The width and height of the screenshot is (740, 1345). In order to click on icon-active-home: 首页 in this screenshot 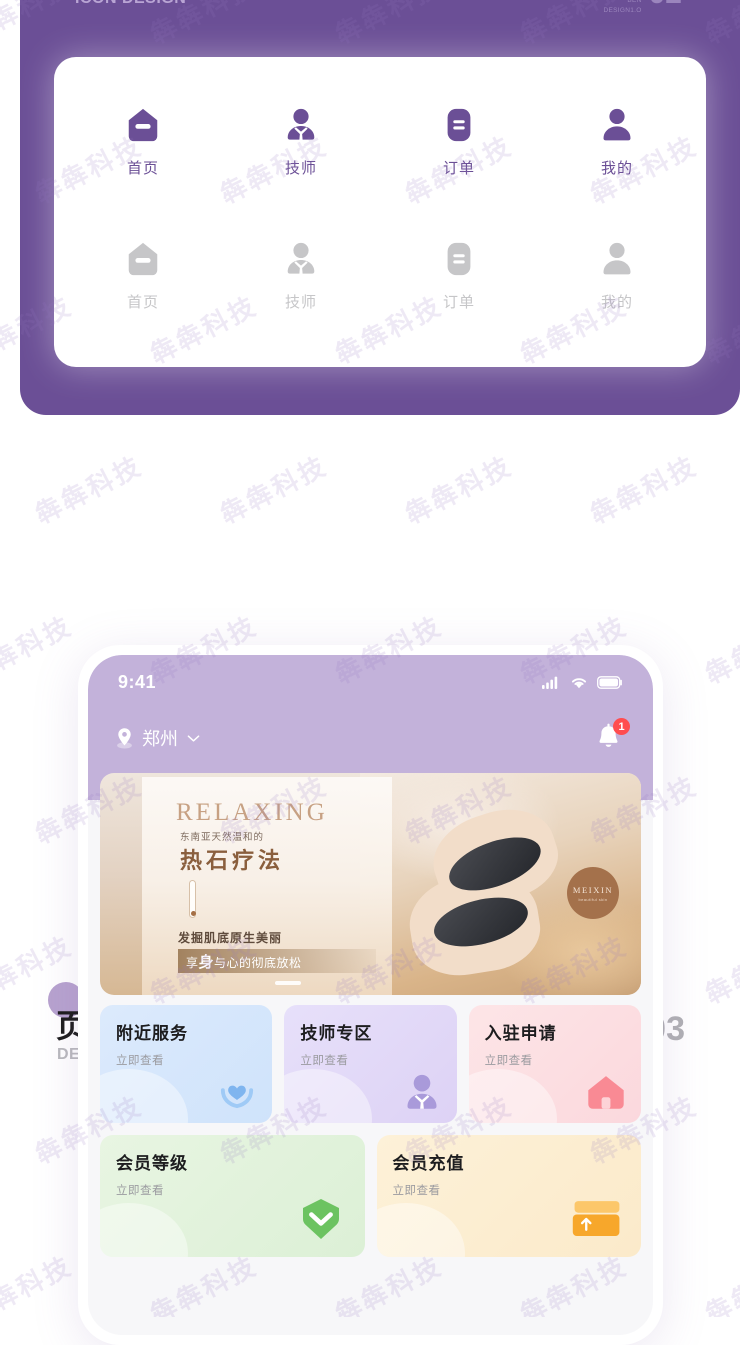, I will do `click(143, 142)`.